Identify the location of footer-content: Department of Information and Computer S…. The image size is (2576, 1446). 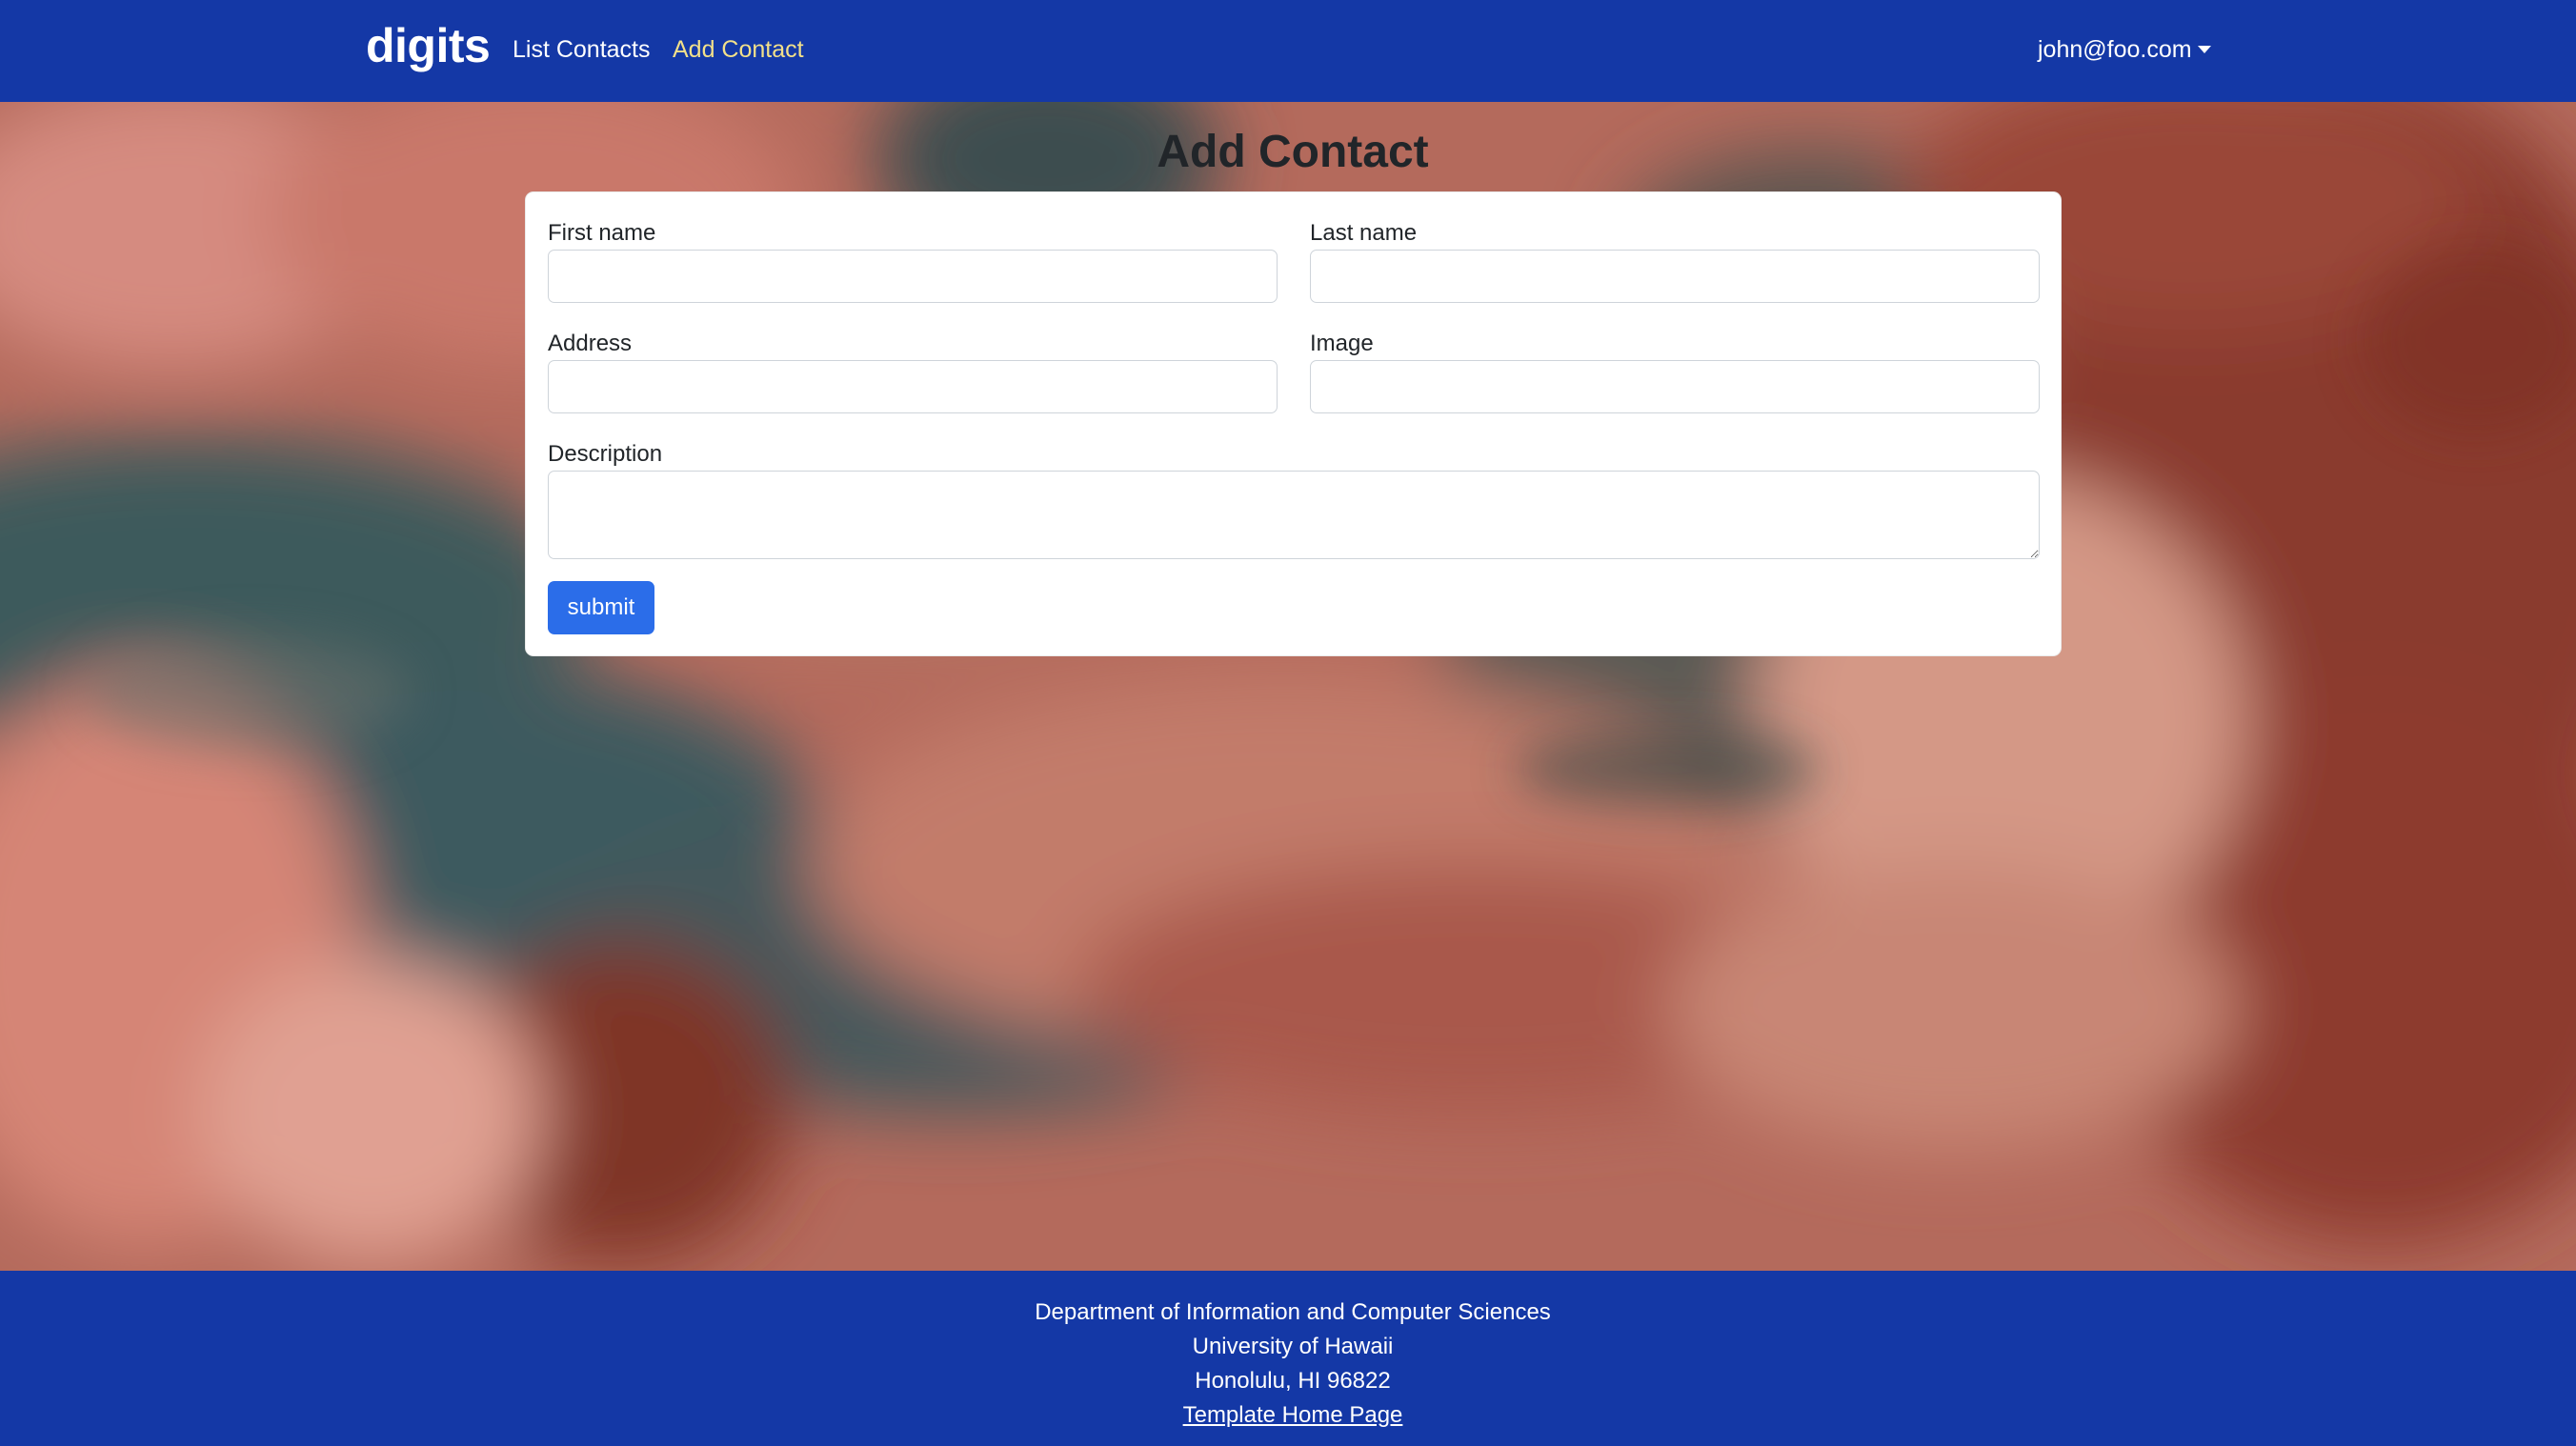
(1288, 1364).